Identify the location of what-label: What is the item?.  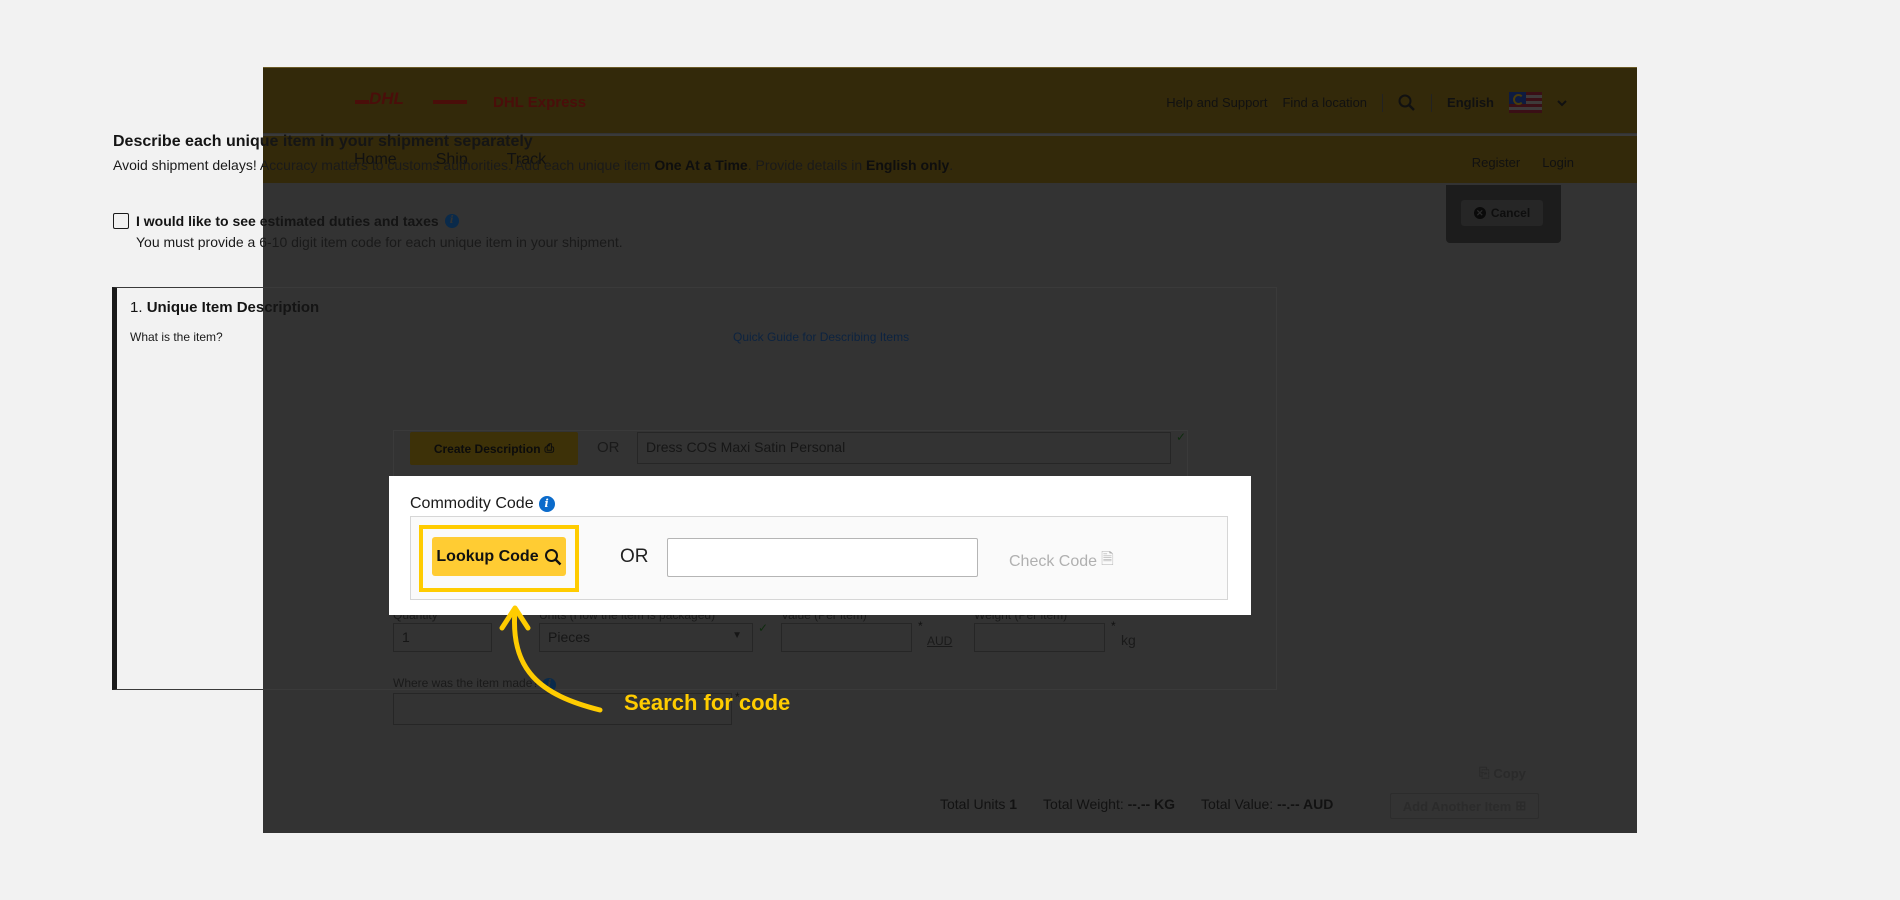
(176, 337).